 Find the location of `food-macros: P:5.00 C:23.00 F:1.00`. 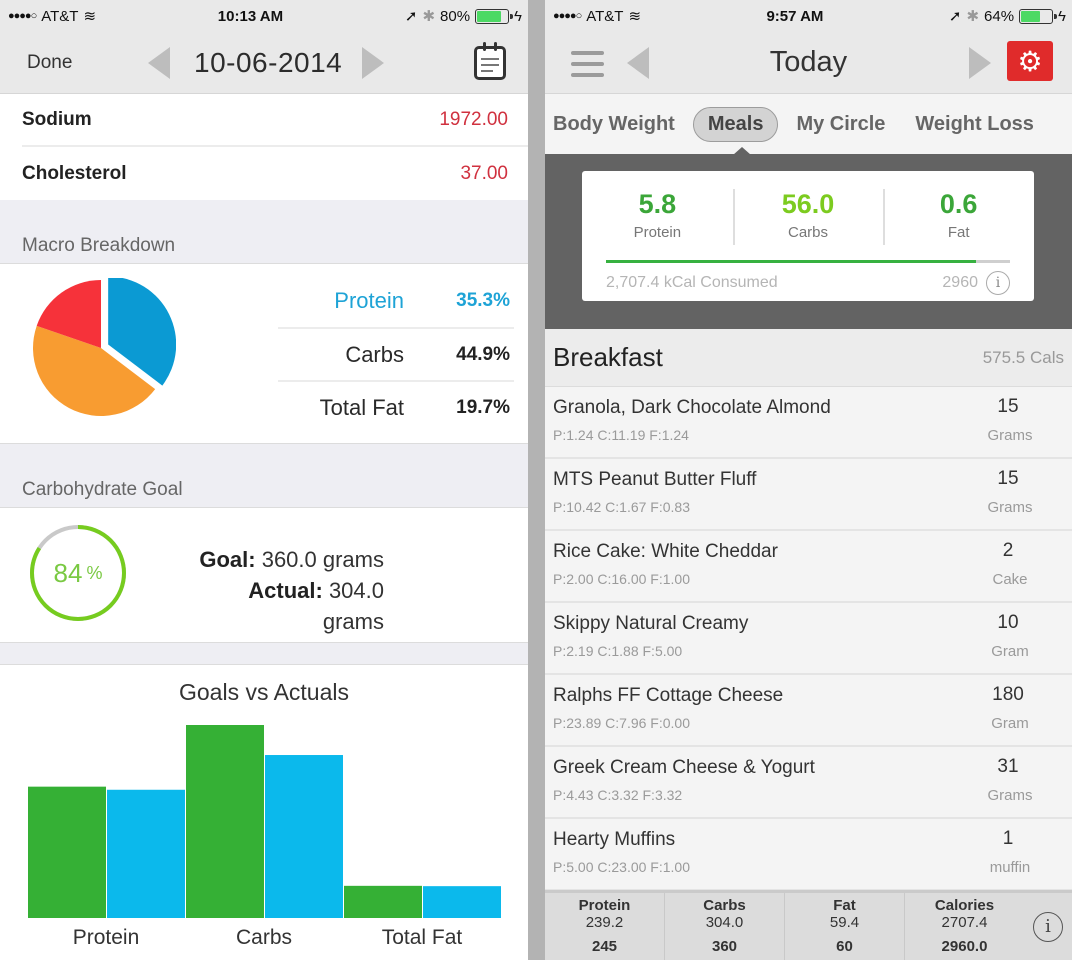

food-macros: P:5.00 C:23.00 F:1.00 is located at coordinates (621, 867).